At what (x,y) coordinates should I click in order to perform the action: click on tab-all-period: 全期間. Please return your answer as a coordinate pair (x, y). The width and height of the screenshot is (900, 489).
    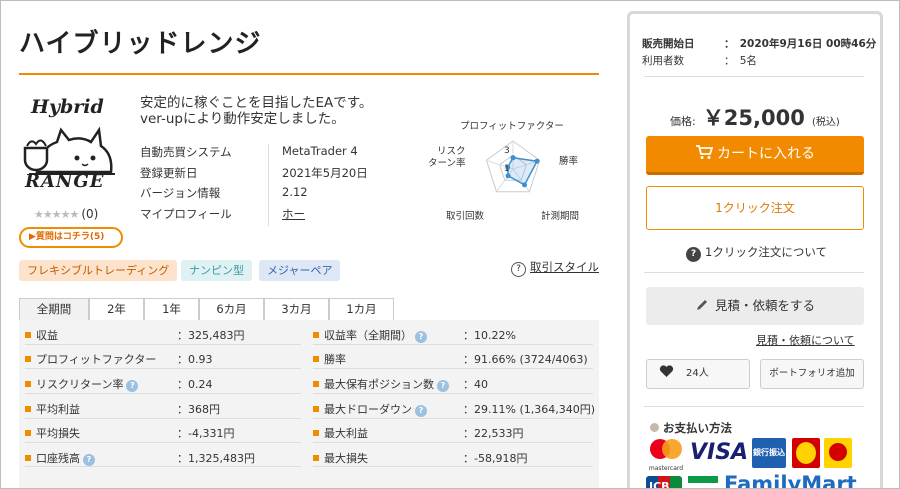
    Looking at the image, I should click on (54, 309).